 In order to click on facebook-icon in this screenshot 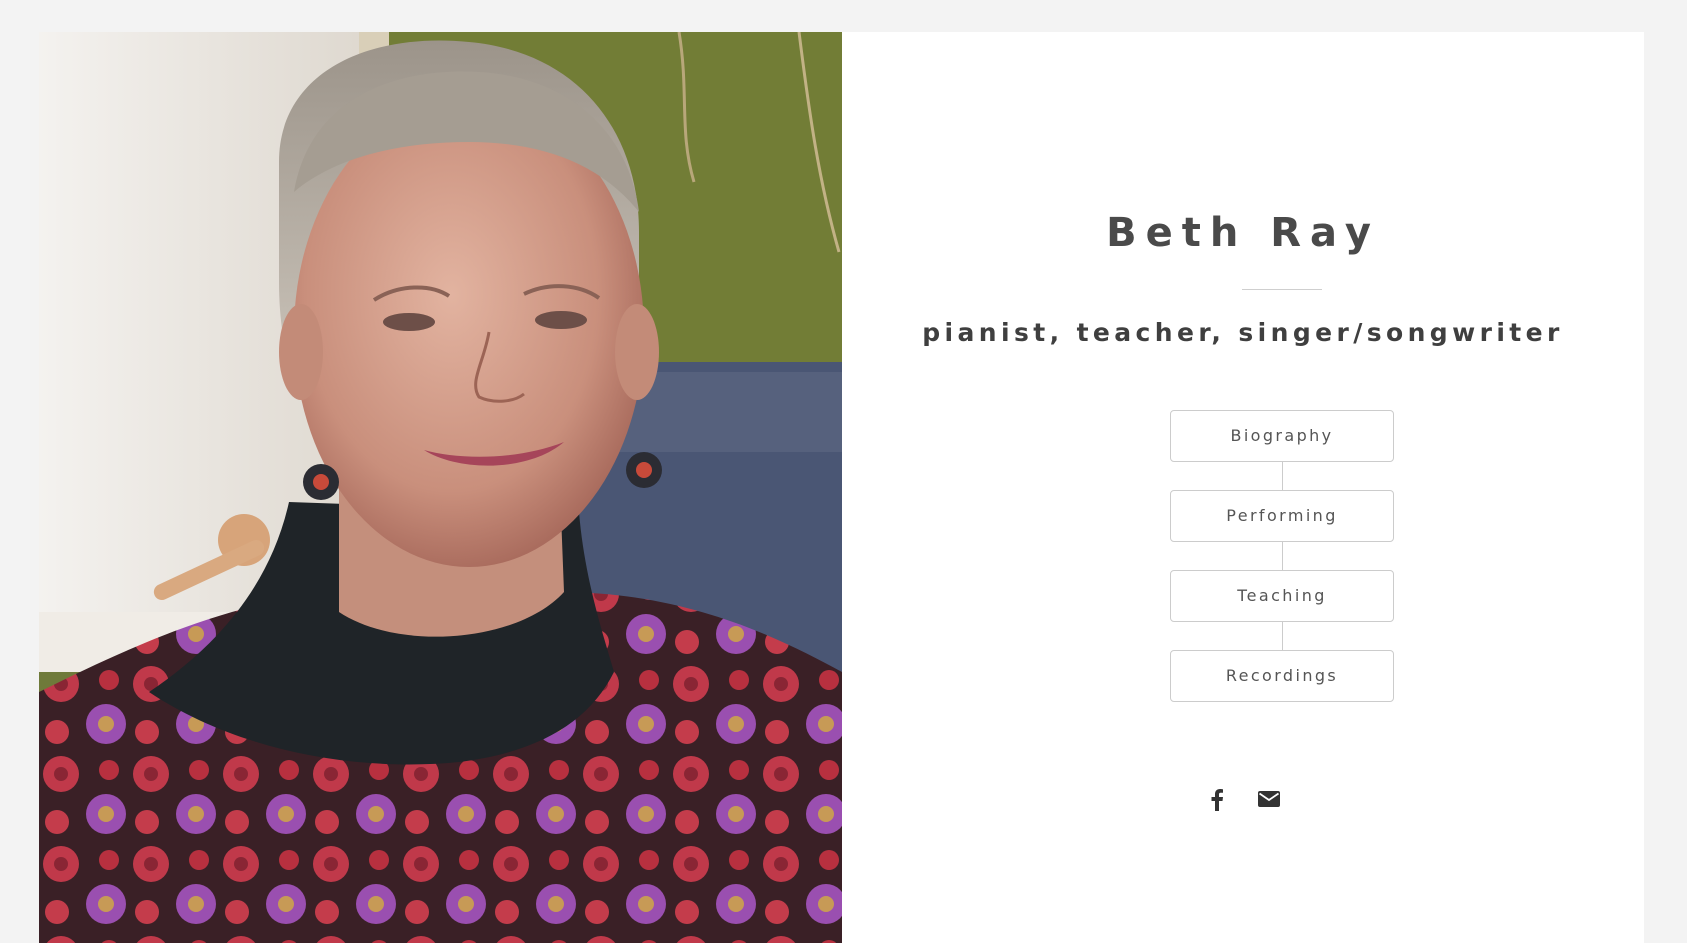, I will do `click(1217, 800)`.